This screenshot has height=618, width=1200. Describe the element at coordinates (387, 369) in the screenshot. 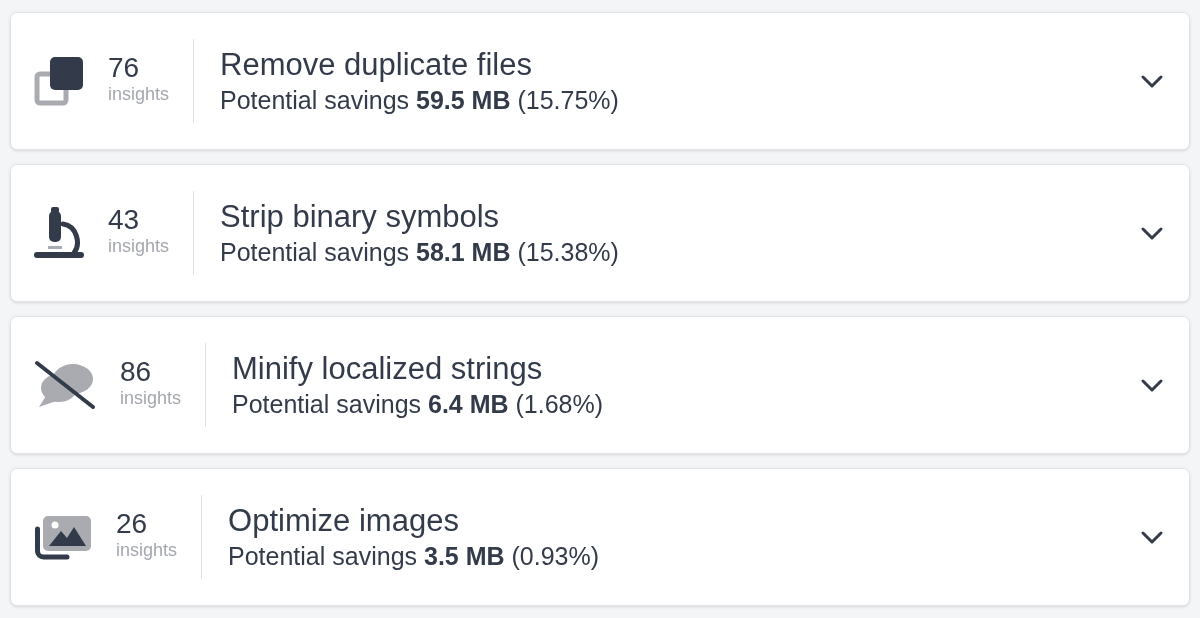

I see `insight-title: Minify localized strings` at that location.